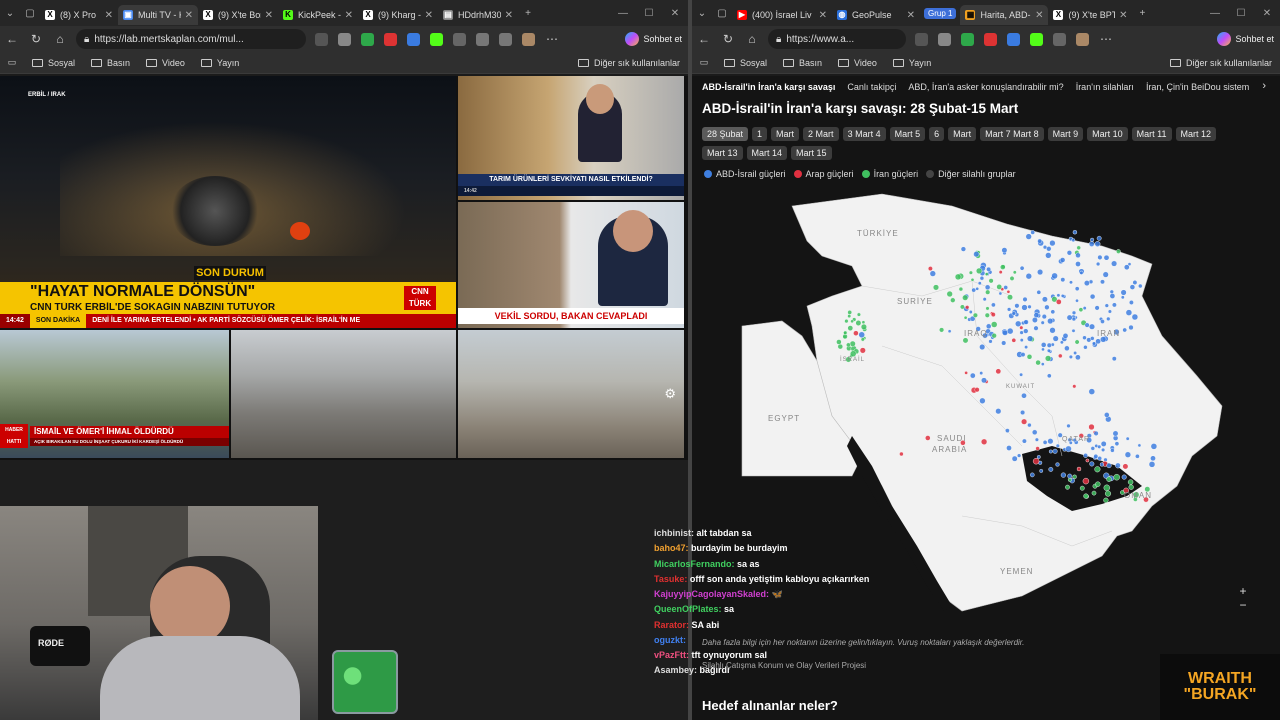 The height and width of the screenshot is (720, 1280). What do you see at coordinates (911, 15) in the screenshot?
I see `close-icon: ✕` at bounding box center [911, 15].